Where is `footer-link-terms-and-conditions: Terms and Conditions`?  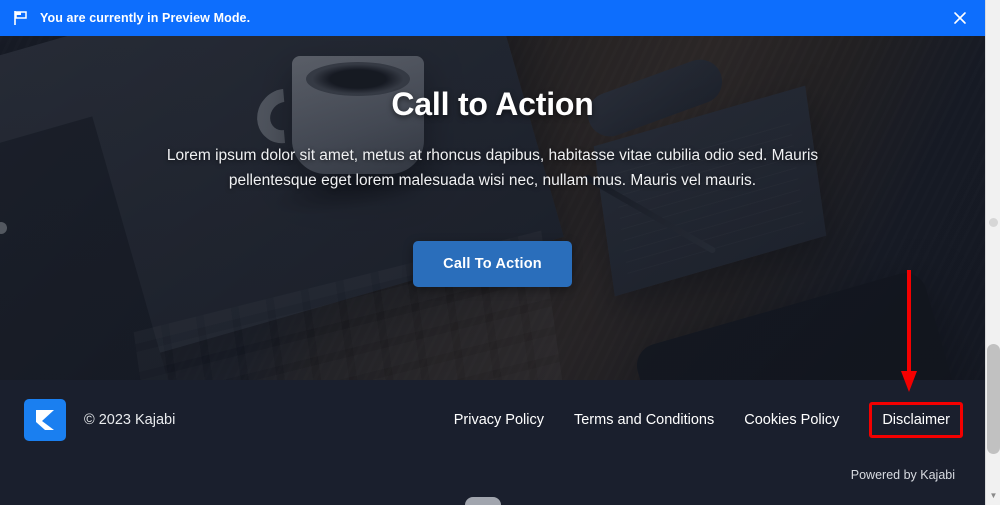 footer-link-terms-and-conditions: Terms and Conditions is located at coordinates (644, 420).